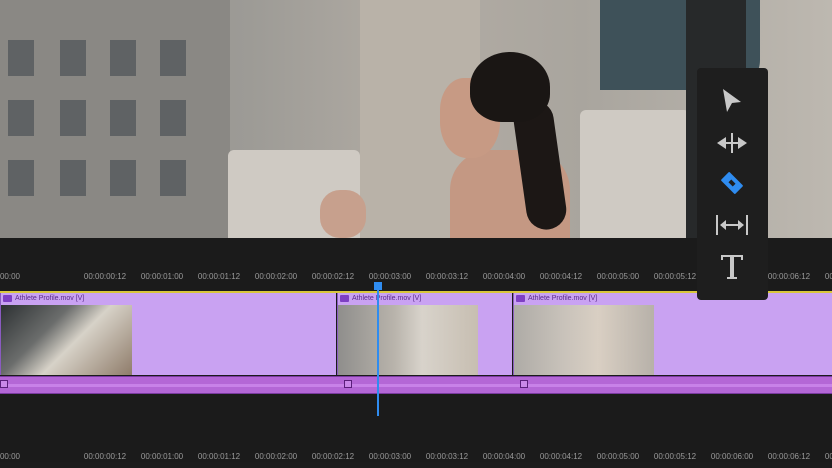 This screenshot has width=832, height=468. I want to click on razor-tool-button, so click(732, 183).